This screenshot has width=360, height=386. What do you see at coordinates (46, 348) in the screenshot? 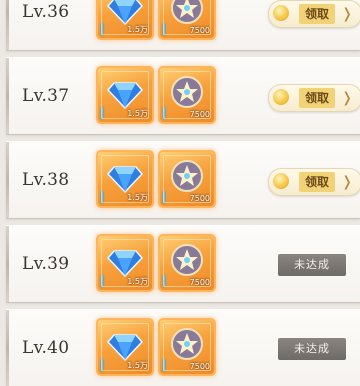
I see `level-label: Lv.40` at bounding box center [46, 348].